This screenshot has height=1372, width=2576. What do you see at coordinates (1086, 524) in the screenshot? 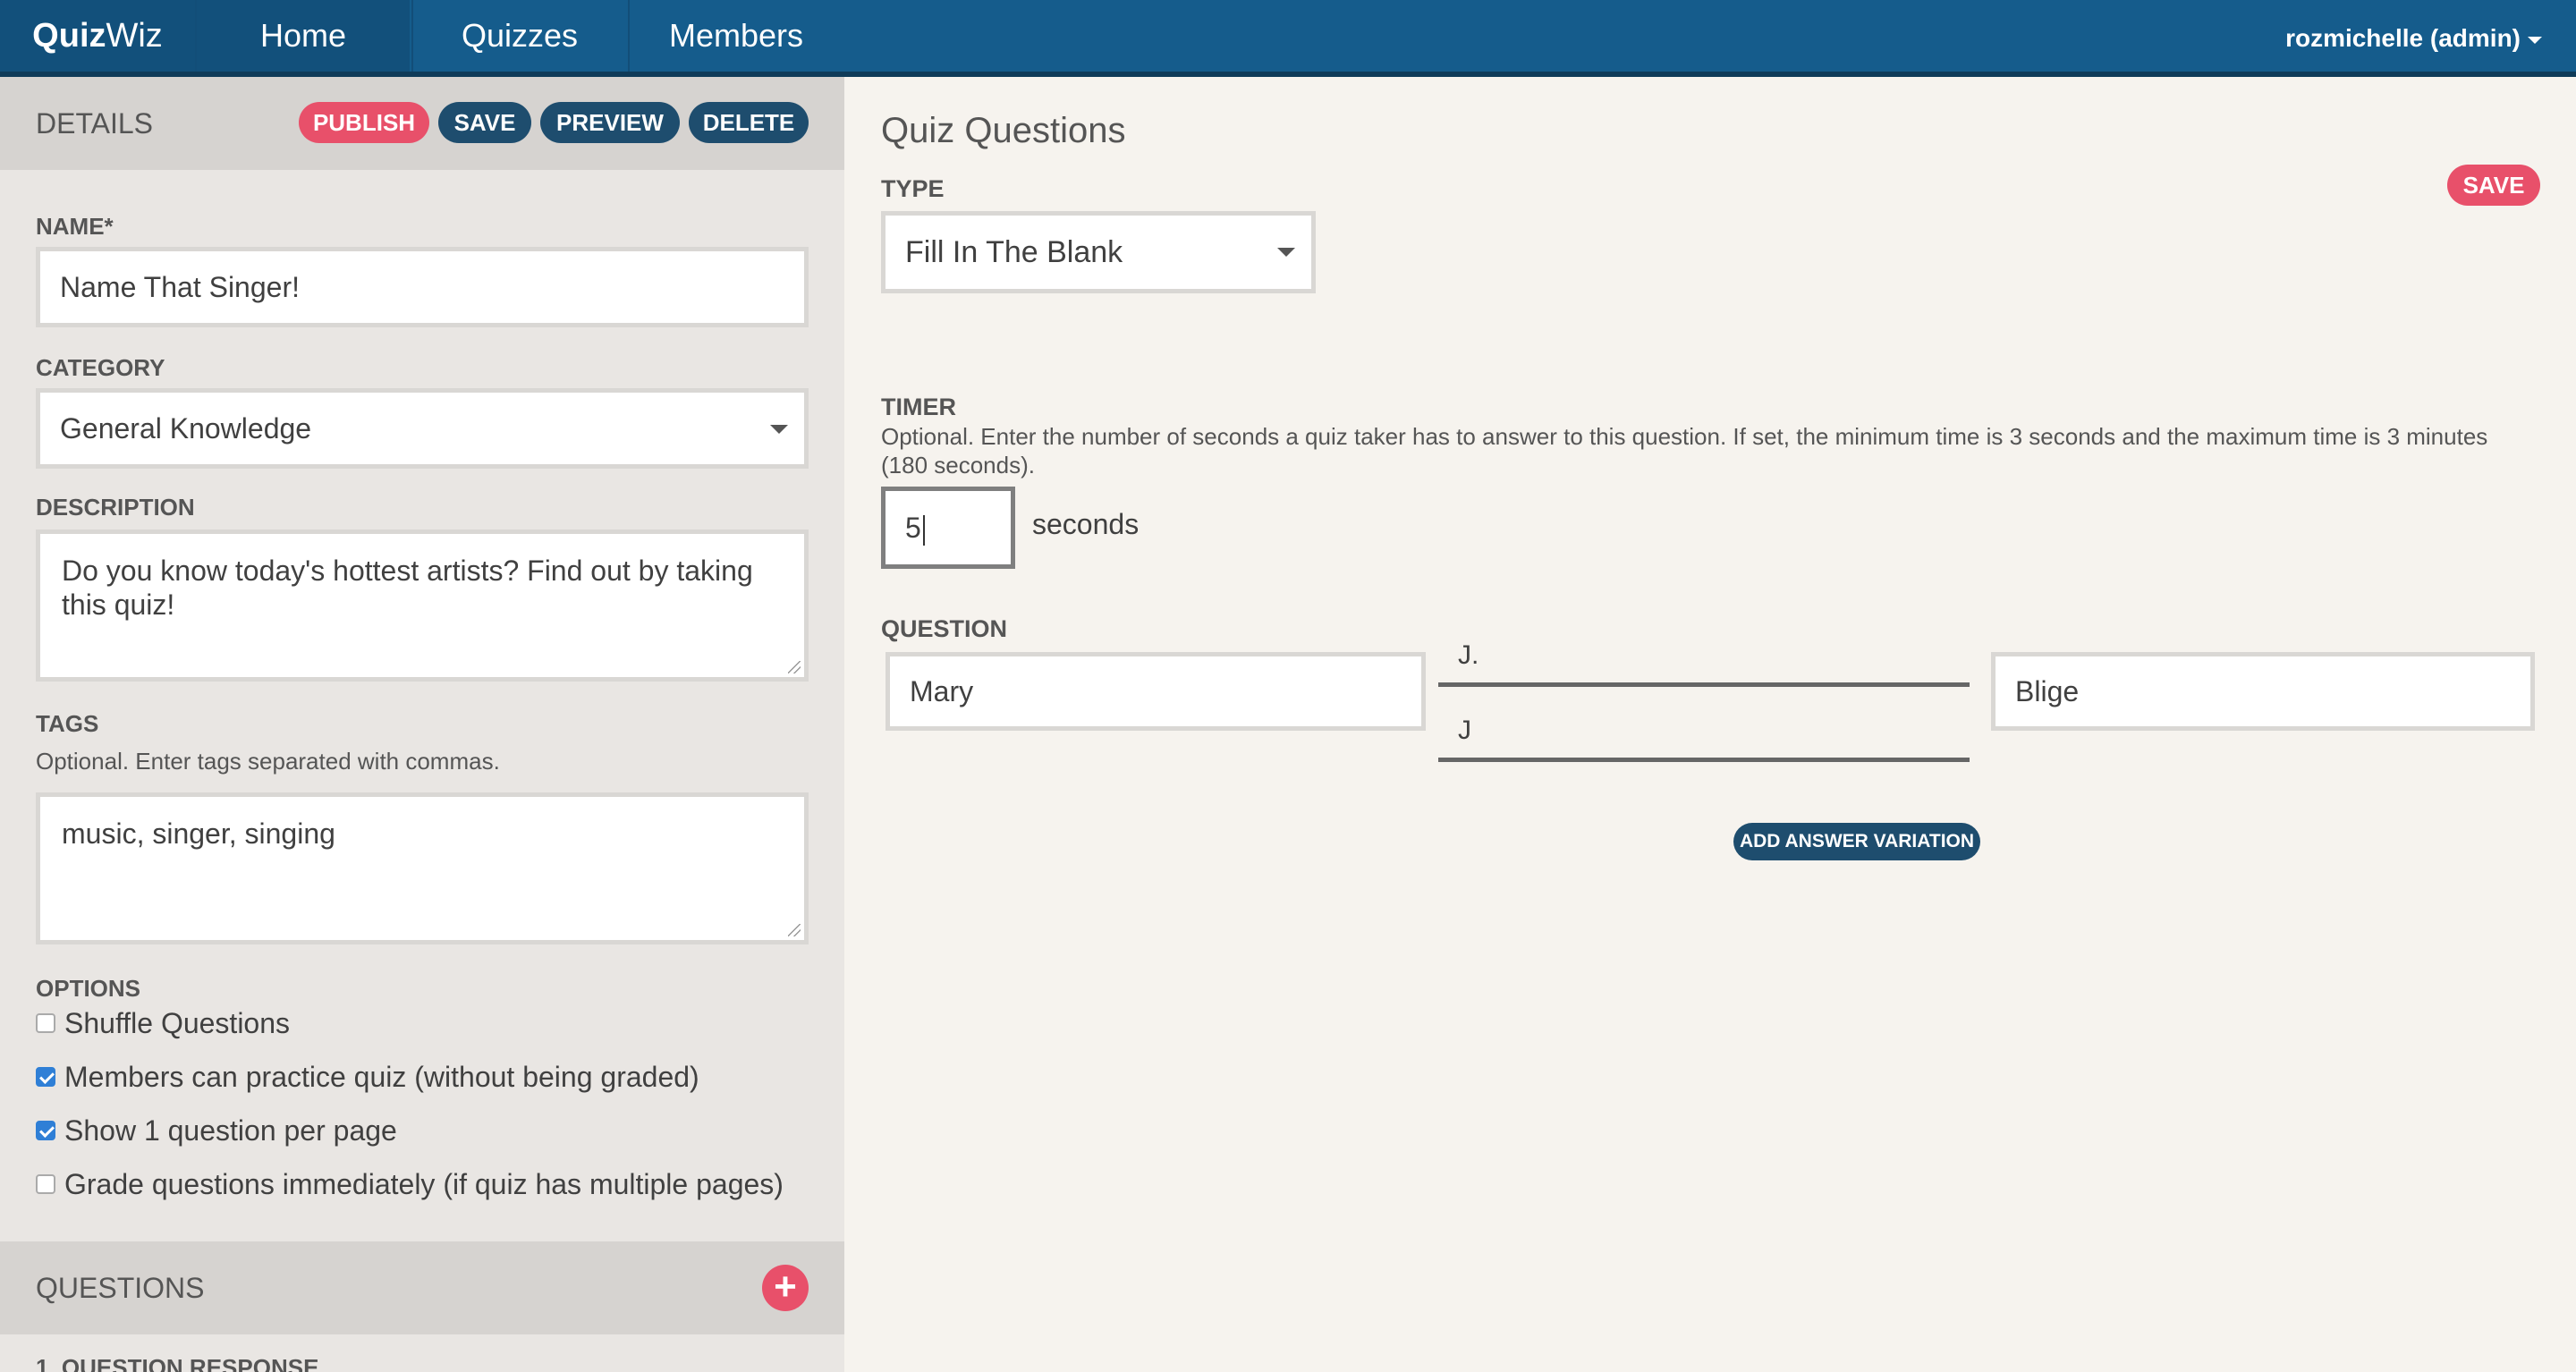
I see `timer-unit: seconds` at bounding box center [1086, 524].